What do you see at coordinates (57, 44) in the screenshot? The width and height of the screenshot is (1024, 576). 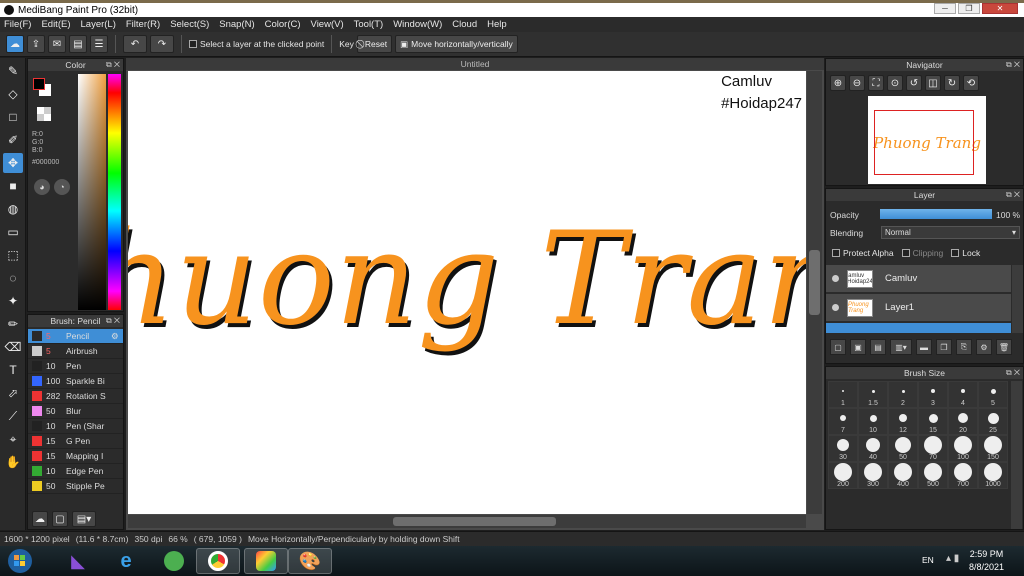 I see `comment-icon: ✉` at bounding box center [57, 44].